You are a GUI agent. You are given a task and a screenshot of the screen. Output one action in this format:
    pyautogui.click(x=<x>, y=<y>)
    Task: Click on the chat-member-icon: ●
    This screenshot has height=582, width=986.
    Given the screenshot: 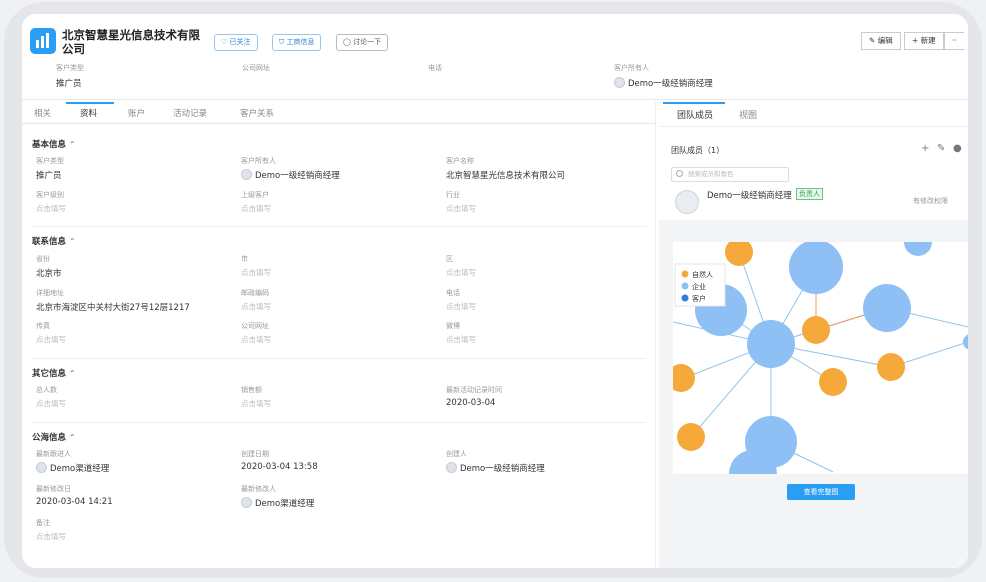 What is the action you would take?
    pyautogui.click(x=957, y=148)
    